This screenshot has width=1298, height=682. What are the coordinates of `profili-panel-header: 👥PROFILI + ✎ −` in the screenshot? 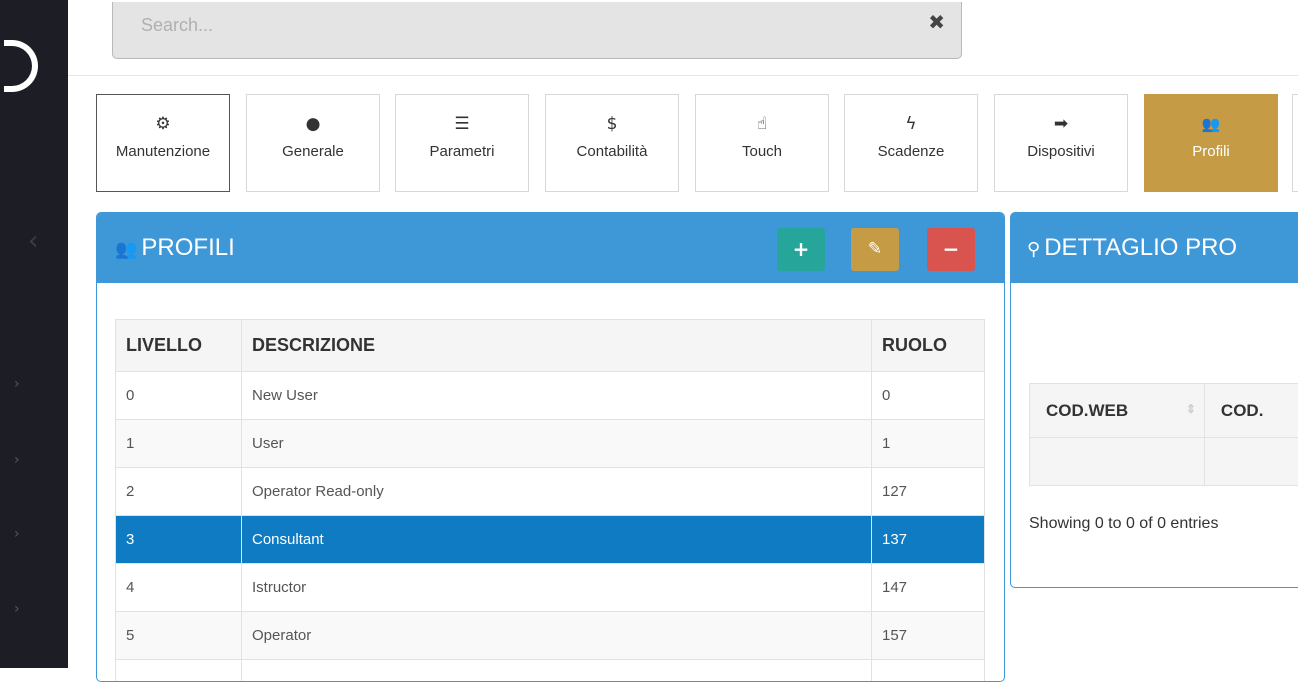 It's located at (550, 248).